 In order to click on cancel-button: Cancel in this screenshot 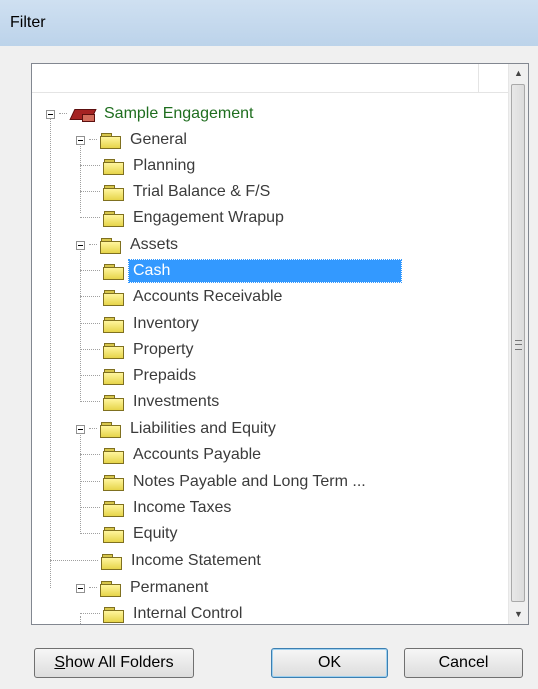, I will do `click(463, 663)`.